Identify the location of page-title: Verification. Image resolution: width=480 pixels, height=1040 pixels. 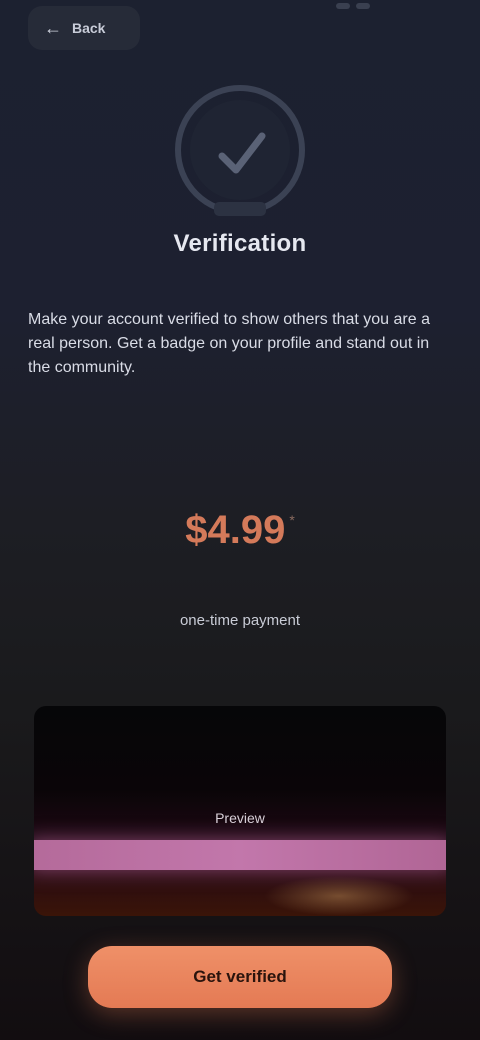
(240, 243).